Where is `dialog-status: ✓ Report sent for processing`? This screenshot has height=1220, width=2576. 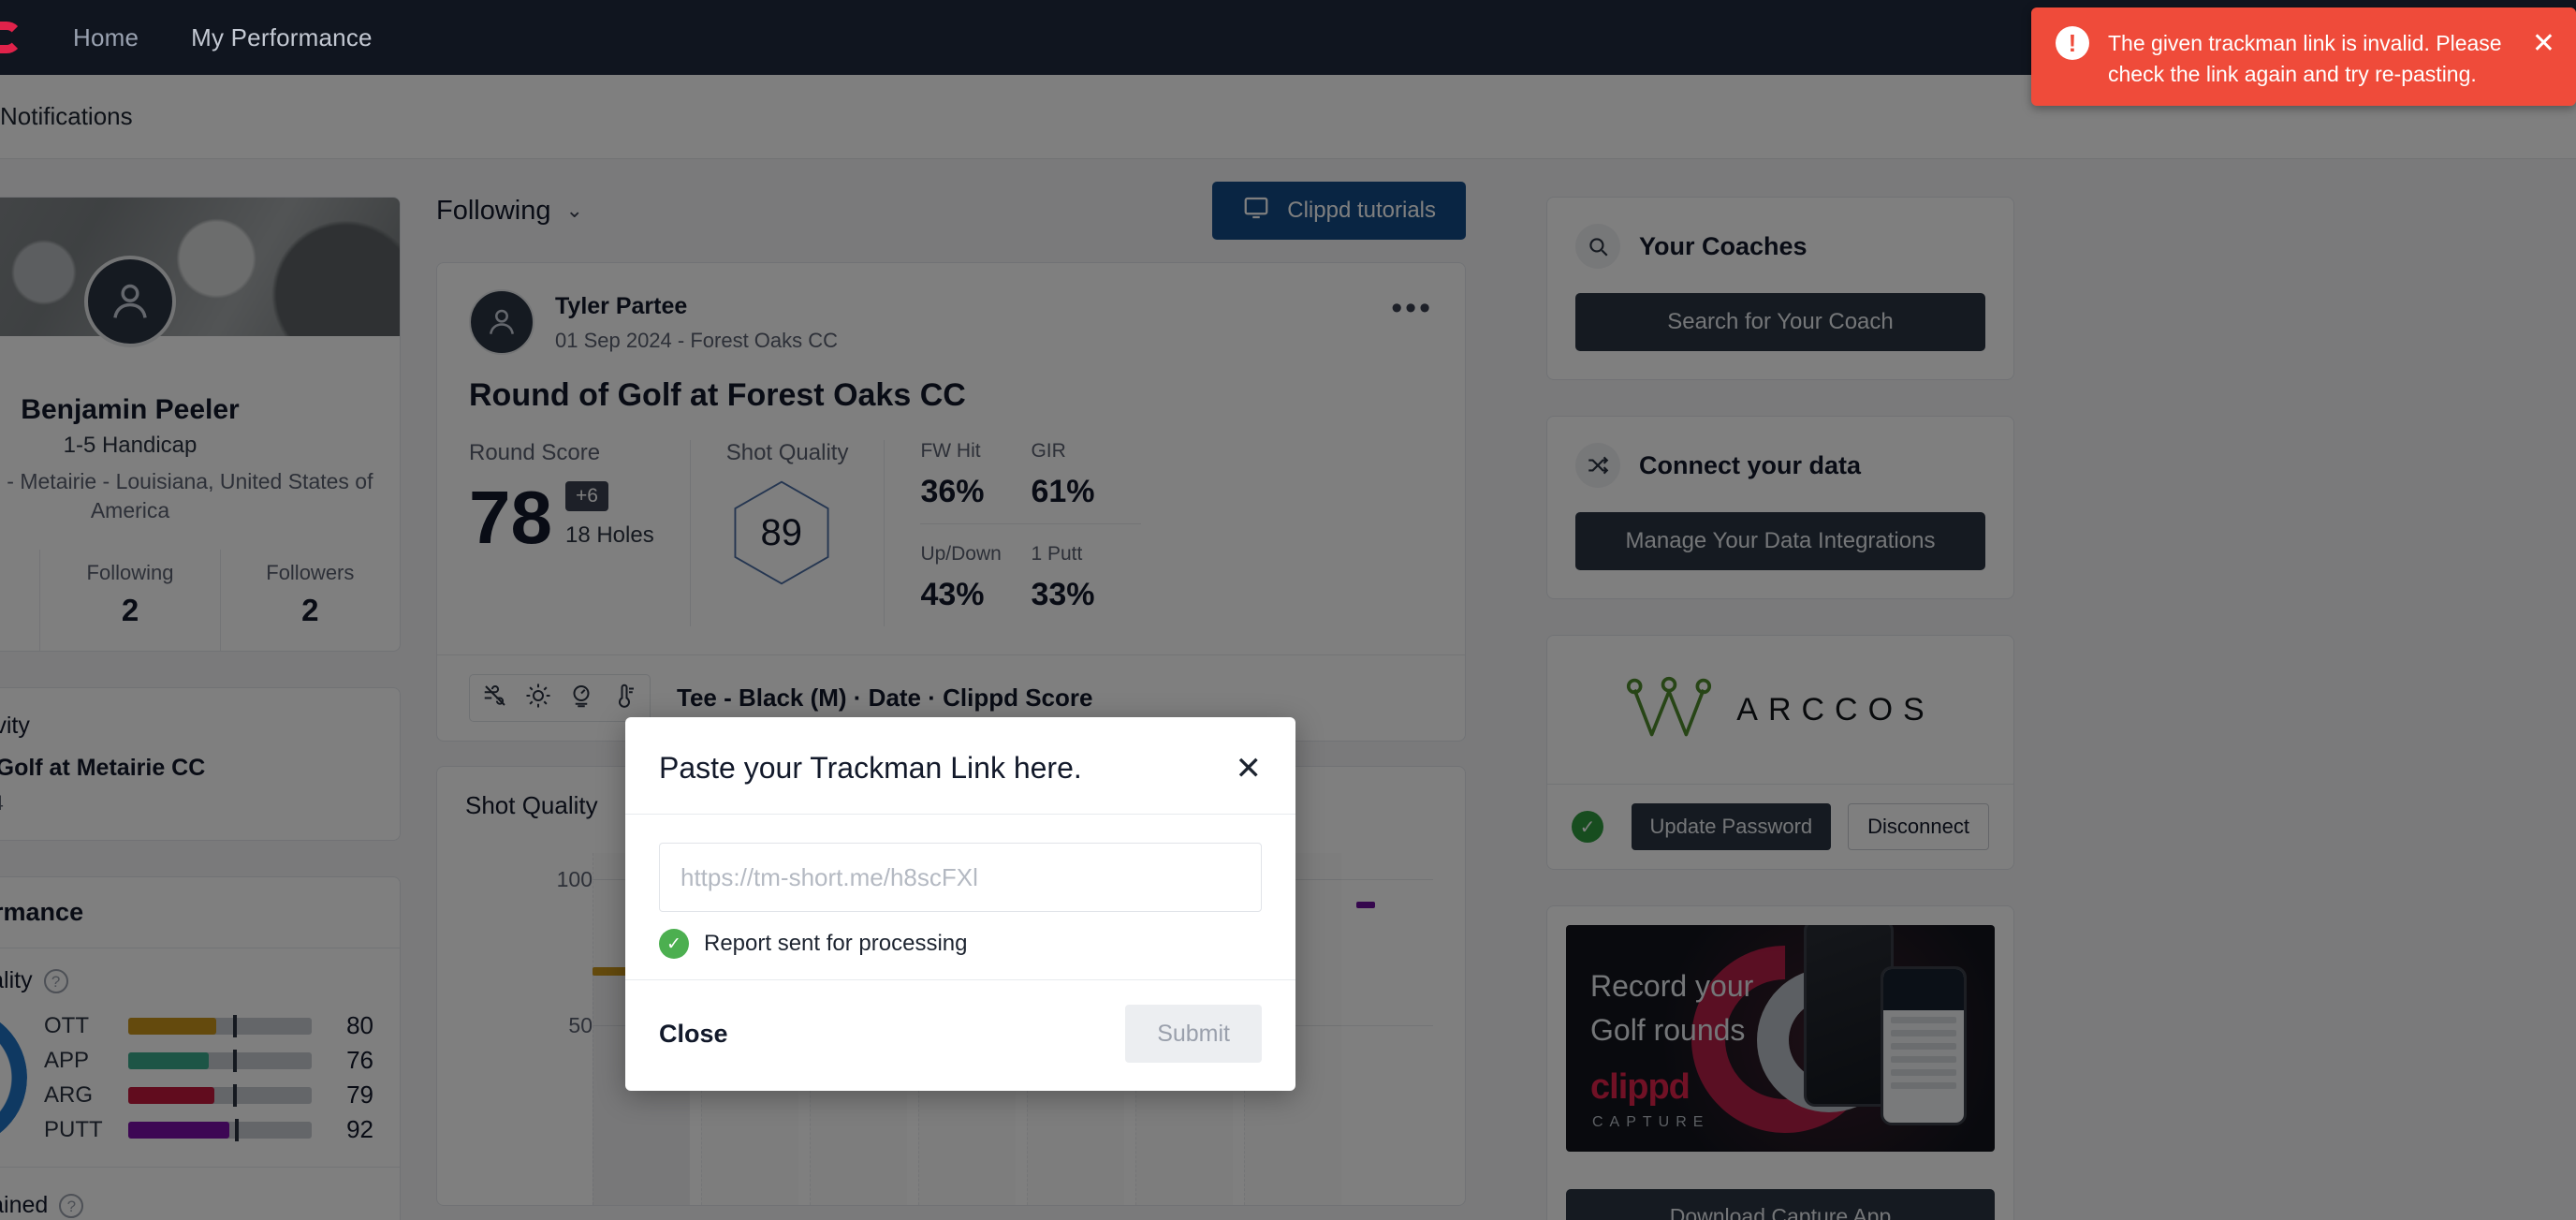 dialog-status: ✓ Report sent for processing is located at coordinates (961, 945).